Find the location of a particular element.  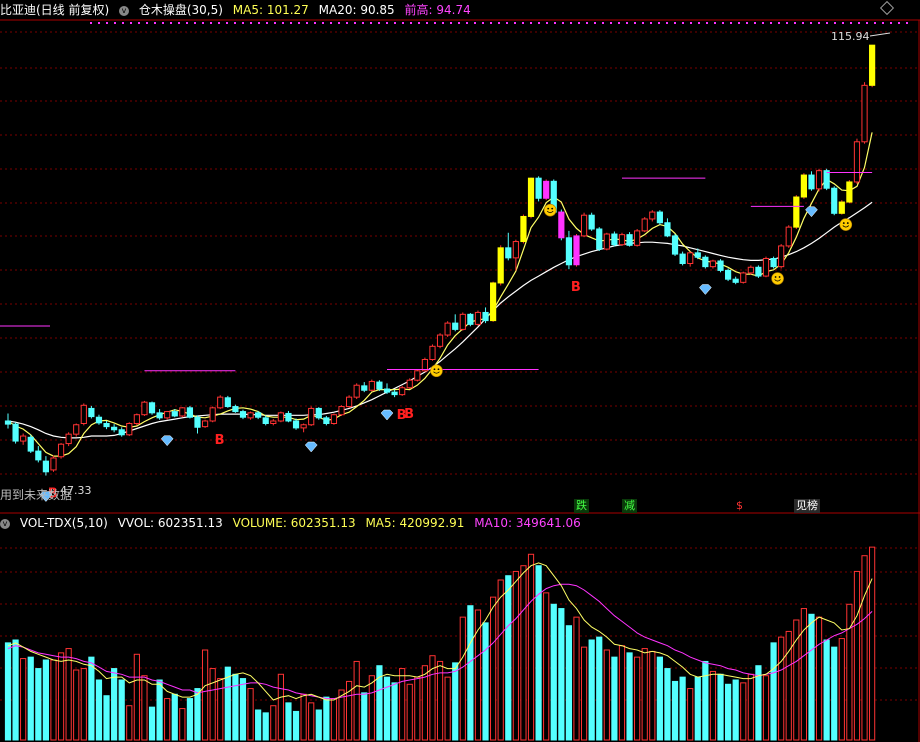

buy-signal-marker: B is located at coordinates (220, 440).